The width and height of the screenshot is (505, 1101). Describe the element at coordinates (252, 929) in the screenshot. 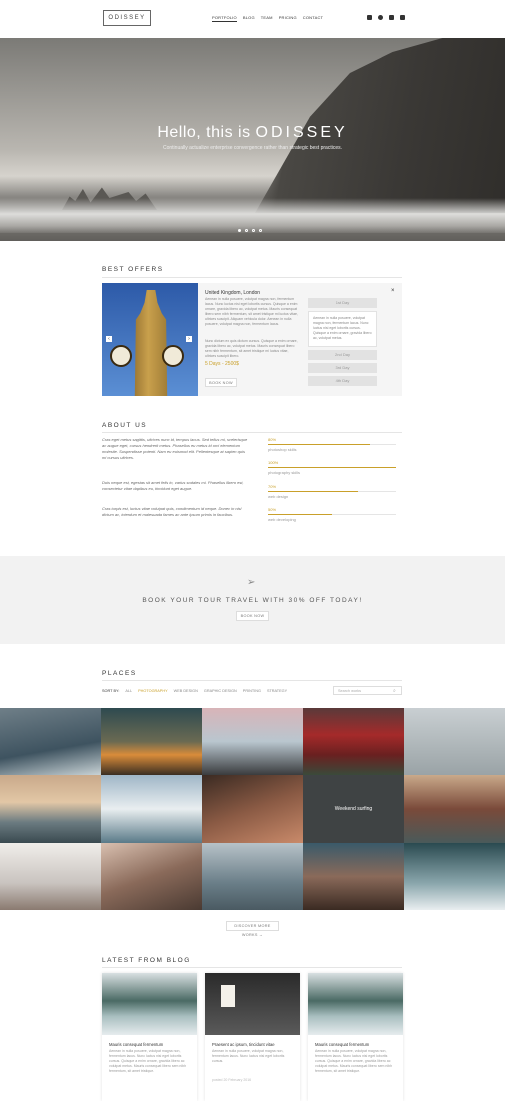

I see `discover-more-button: DISCOVER MORE WORKS →` at that location.